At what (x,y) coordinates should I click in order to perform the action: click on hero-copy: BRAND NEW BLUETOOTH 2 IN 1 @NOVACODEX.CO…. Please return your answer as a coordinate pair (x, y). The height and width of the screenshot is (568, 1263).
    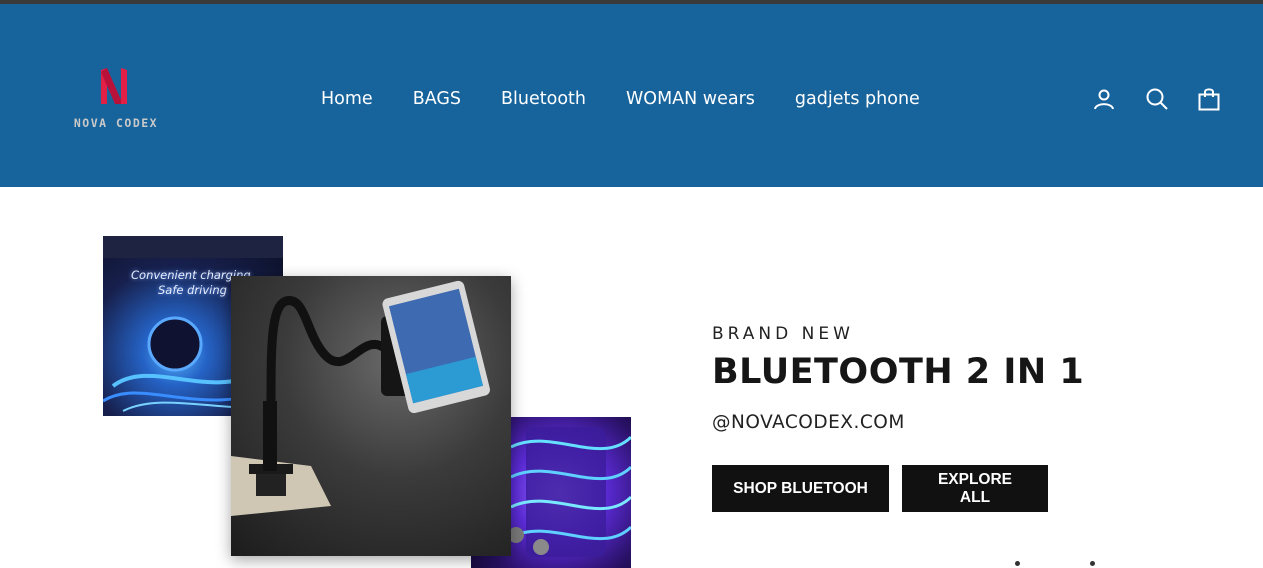
    Looking at the image, I should click on (898, 378).